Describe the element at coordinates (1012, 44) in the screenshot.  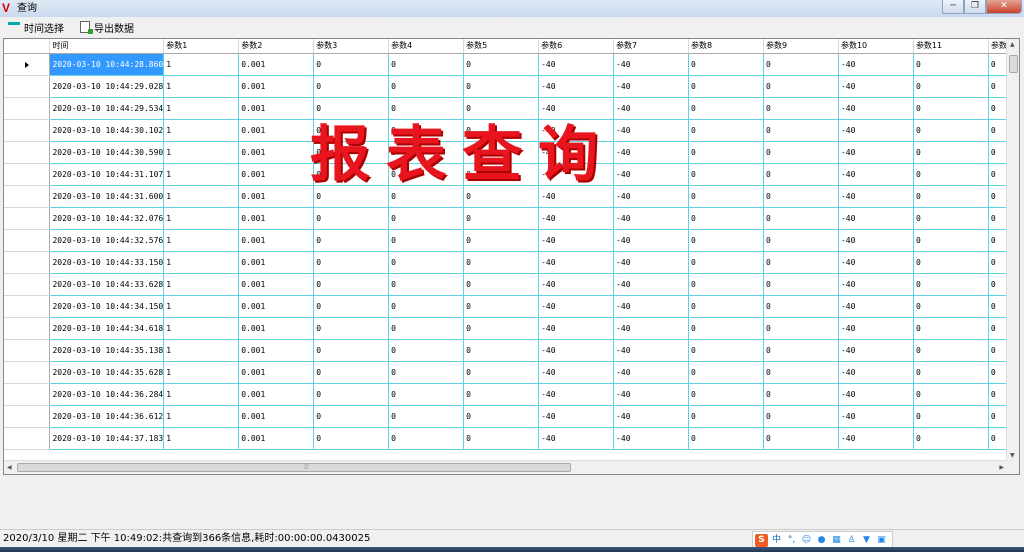
I see `scroll-up-icon: ▲` at that location.